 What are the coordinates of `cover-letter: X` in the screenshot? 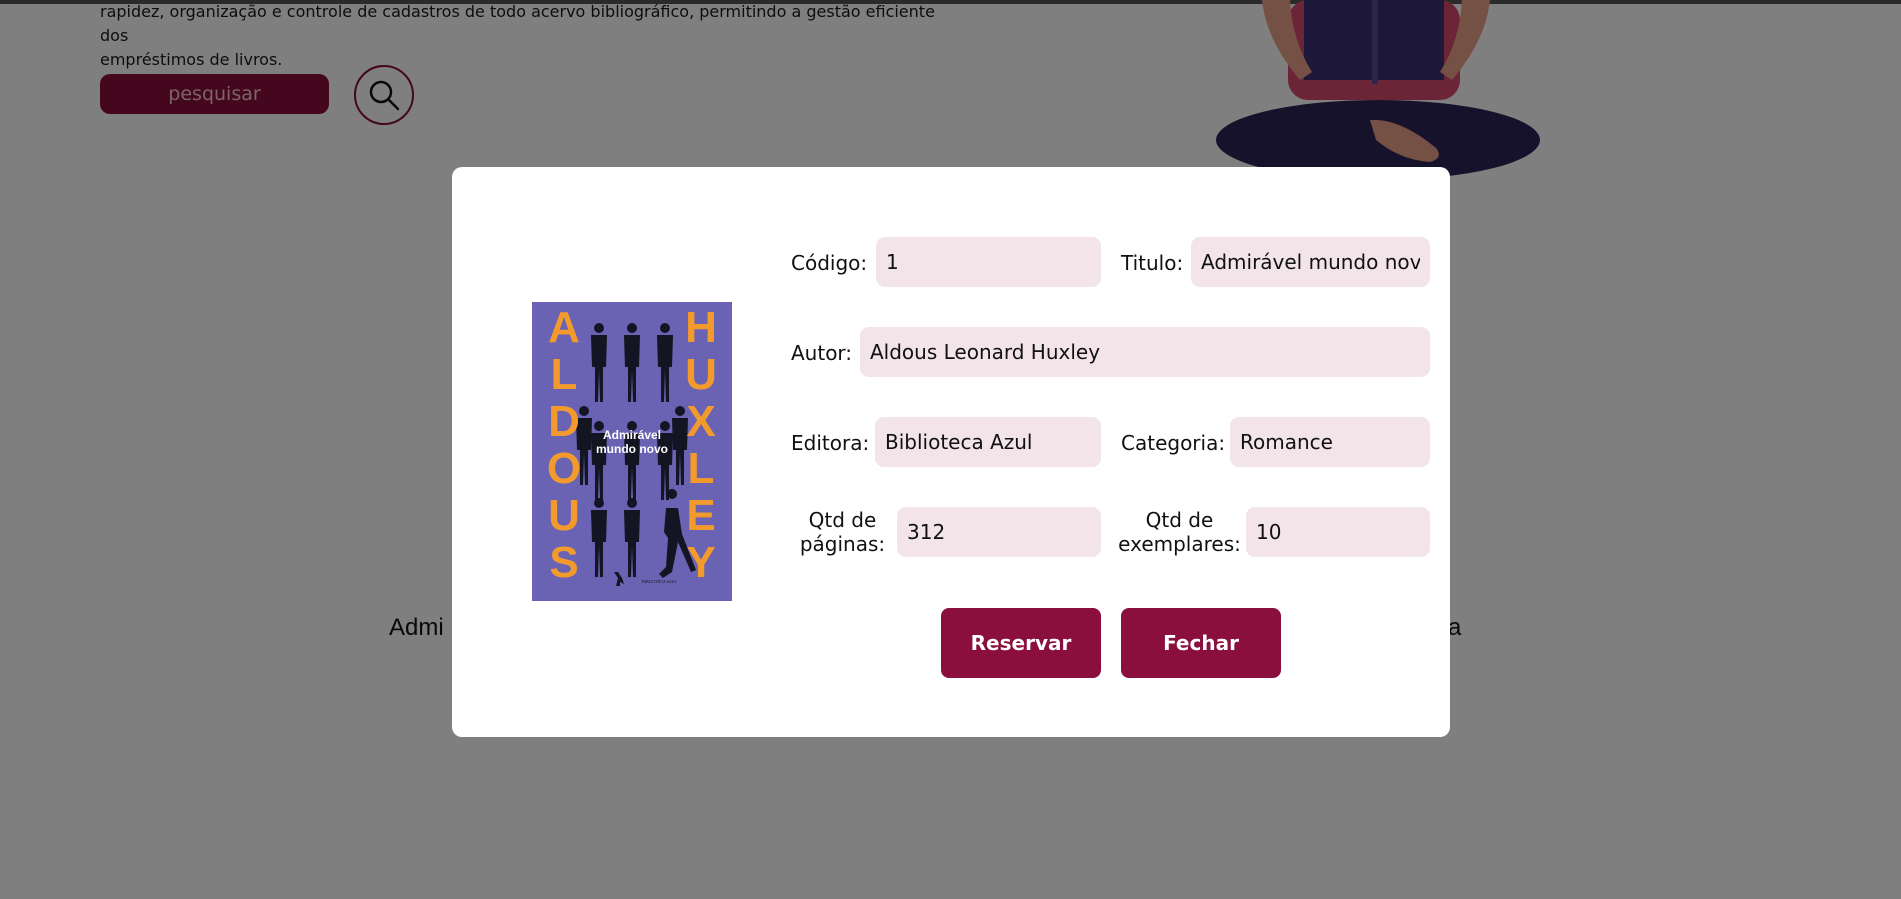 It's located at (700, 421).